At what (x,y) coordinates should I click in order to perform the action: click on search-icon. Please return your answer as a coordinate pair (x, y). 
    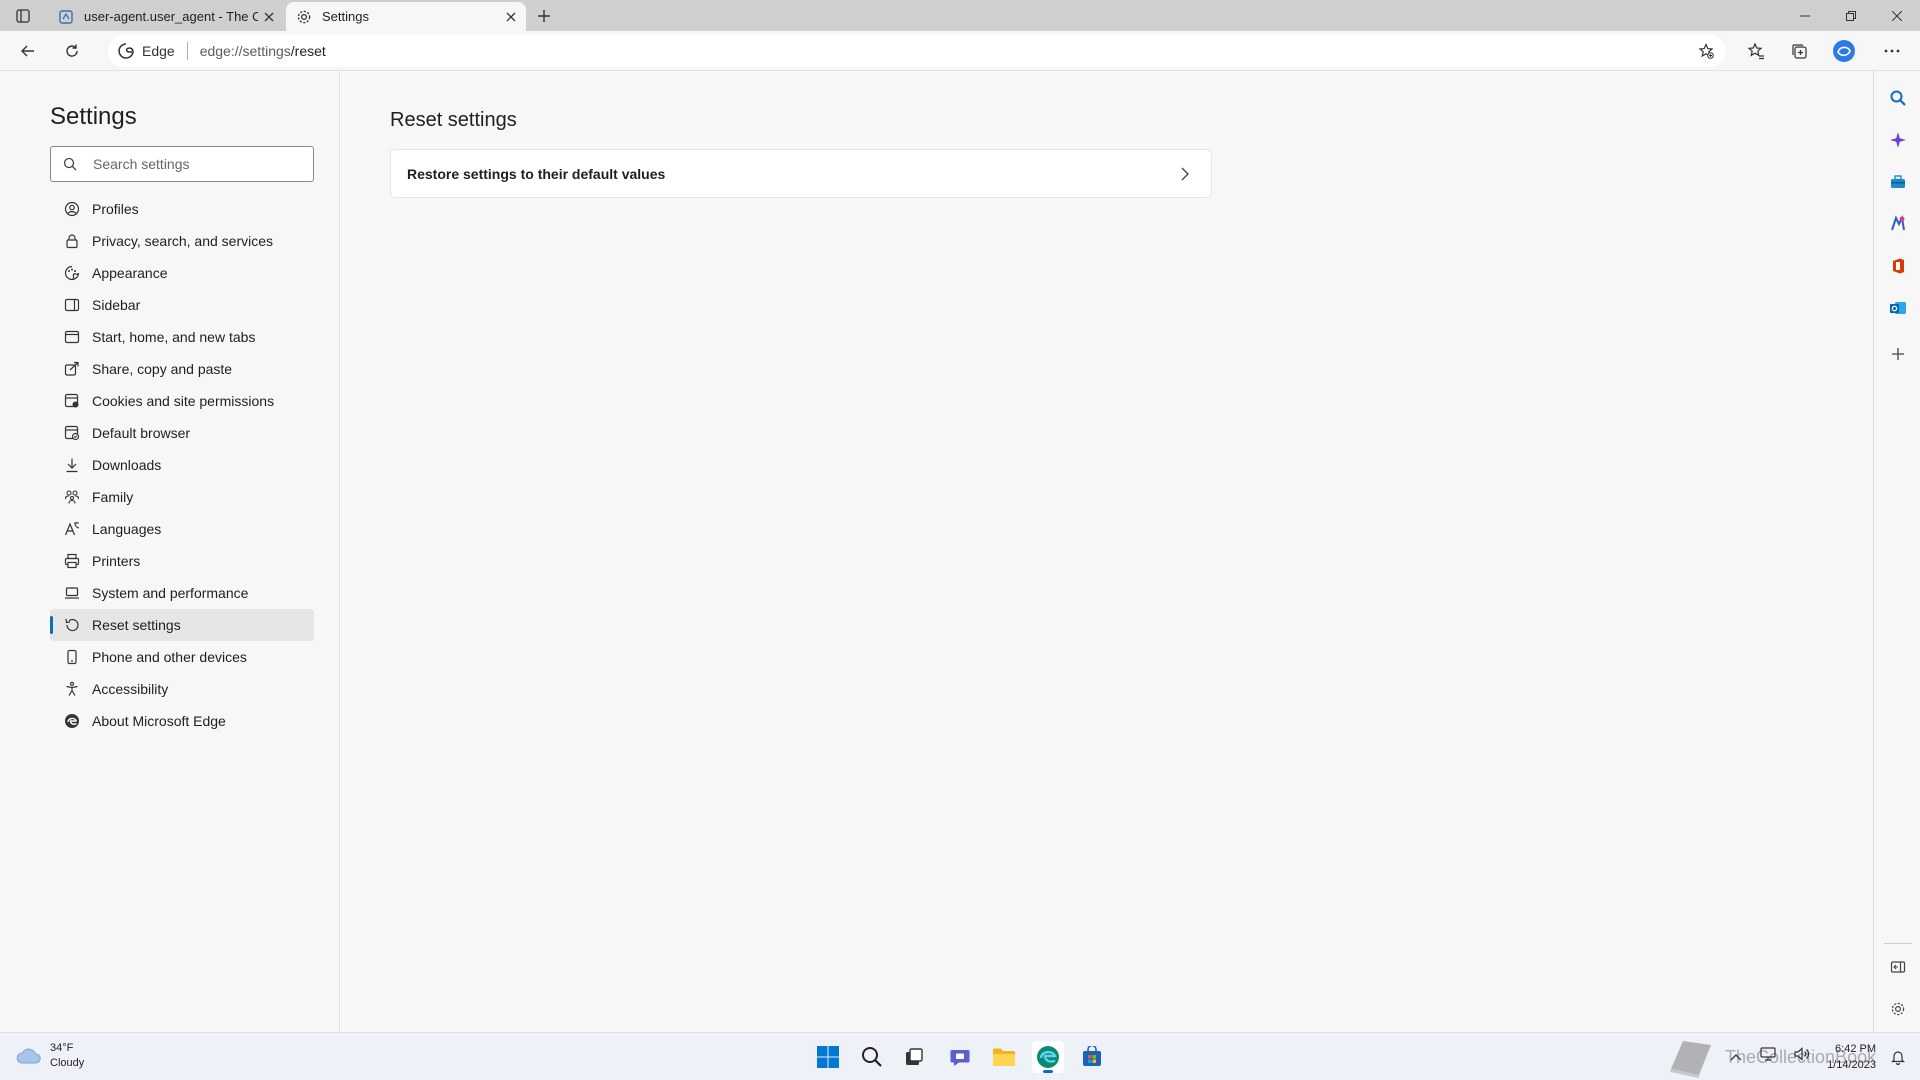
    Looking at the image, I should click on (71, 164).